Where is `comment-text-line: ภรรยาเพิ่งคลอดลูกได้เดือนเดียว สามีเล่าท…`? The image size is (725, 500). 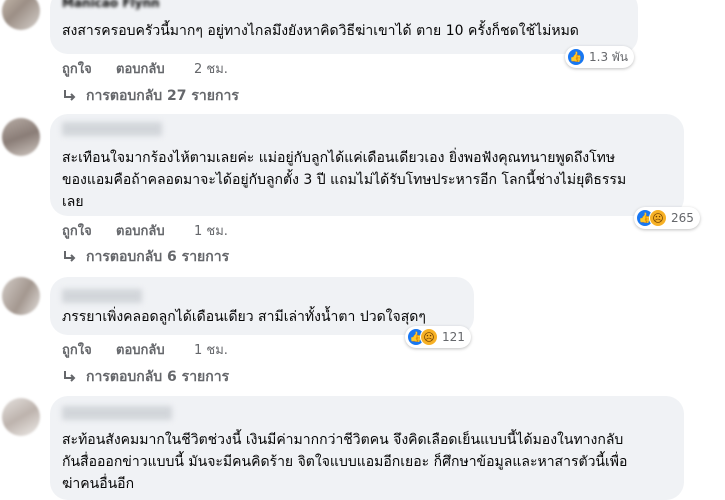
comment-text-line: ภรรยาเพิ่งคลอดลูกได้เดือนเดียว สามีเล่าท… is located at coordinates (244, 317).